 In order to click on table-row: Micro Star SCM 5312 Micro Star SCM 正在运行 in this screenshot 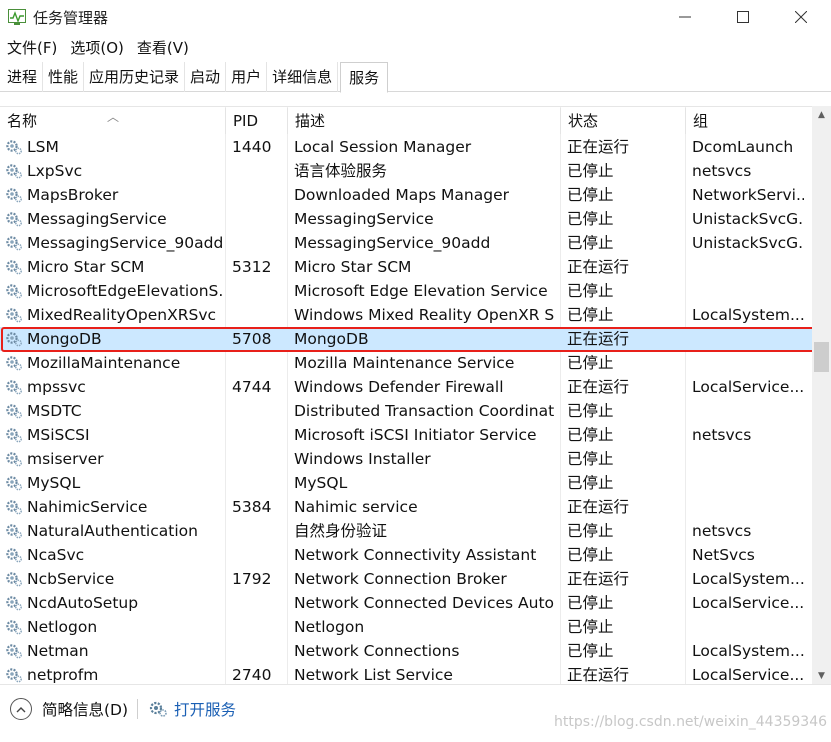, I will do `click(406, 267)`.